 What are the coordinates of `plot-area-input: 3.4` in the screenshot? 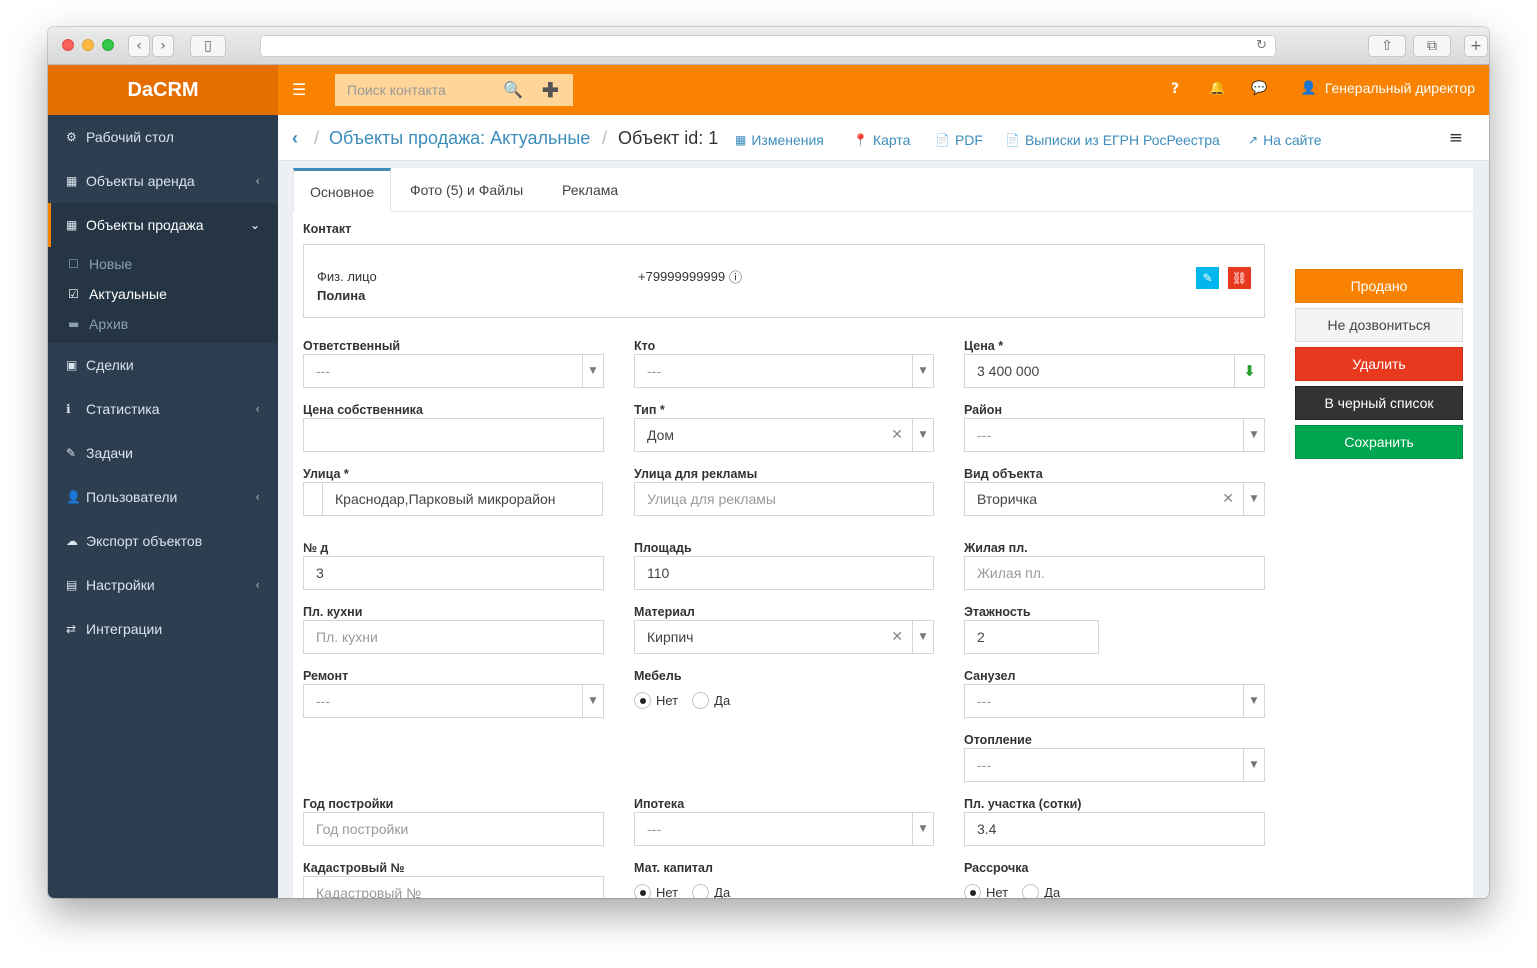 It's located at (1114, 829).